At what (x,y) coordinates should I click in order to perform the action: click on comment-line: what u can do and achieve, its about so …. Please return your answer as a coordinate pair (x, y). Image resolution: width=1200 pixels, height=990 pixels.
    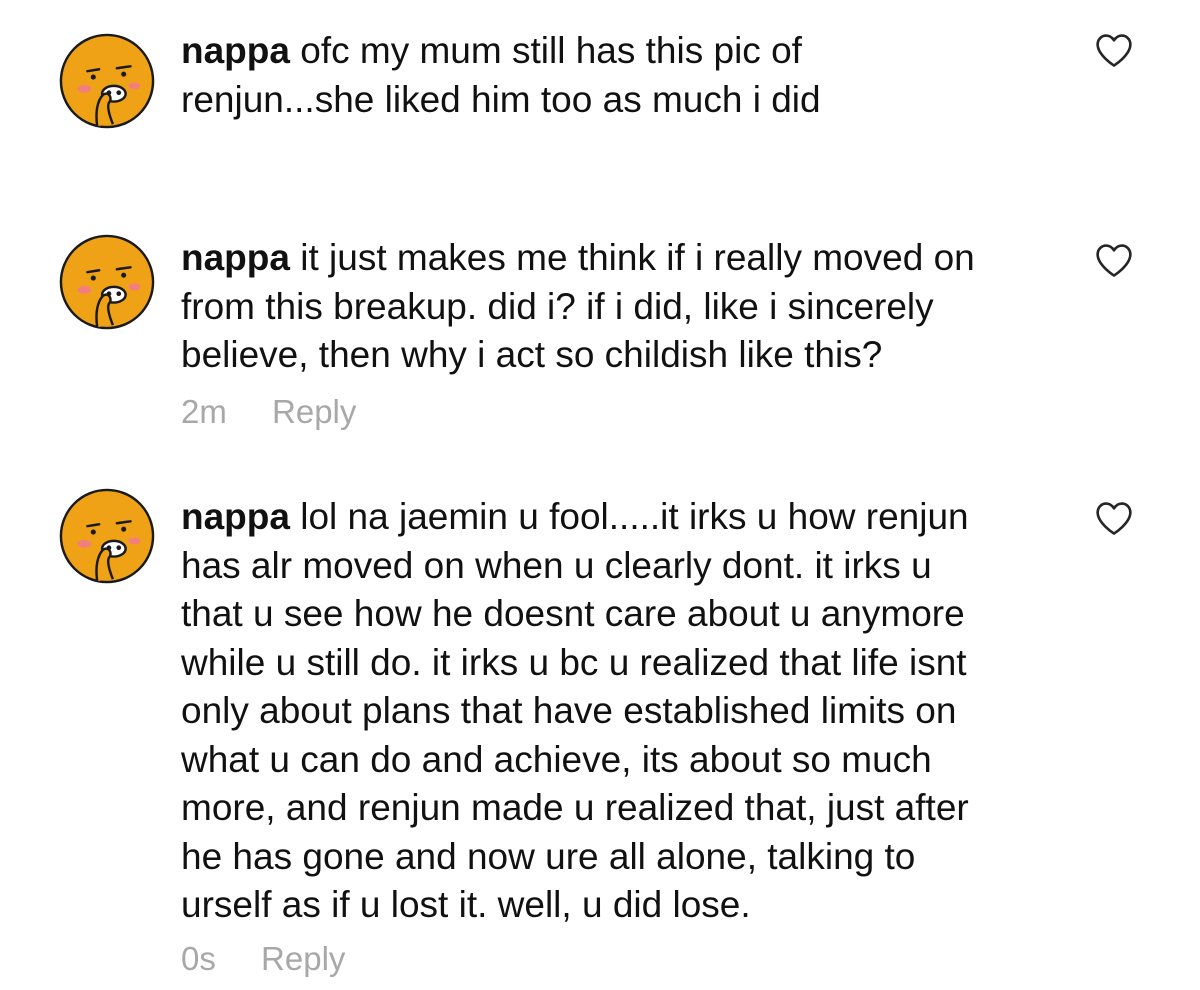
    Looking at the image, I should click on (556, 759).